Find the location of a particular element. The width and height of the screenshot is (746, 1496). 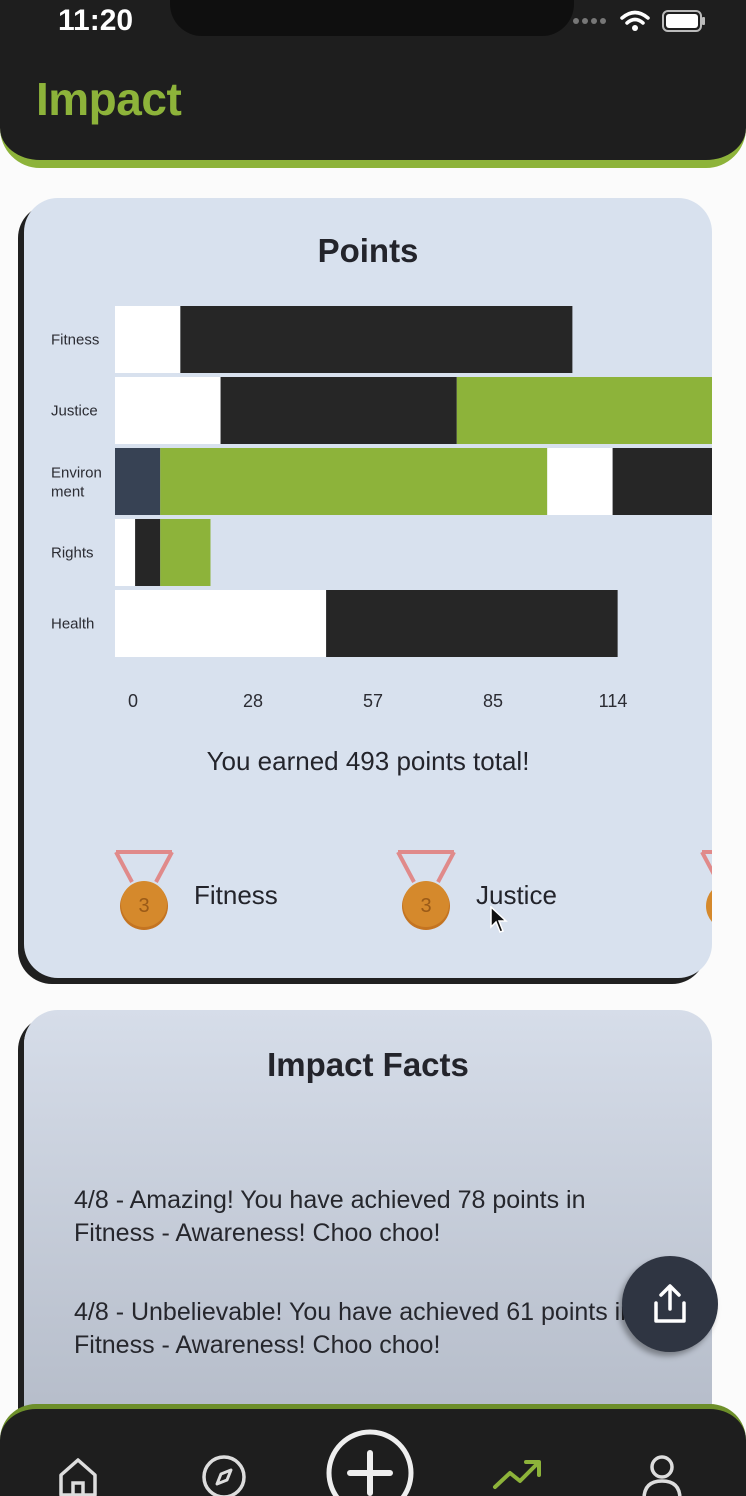

mouse-cursor-icon is located at coordinates (499, 919).